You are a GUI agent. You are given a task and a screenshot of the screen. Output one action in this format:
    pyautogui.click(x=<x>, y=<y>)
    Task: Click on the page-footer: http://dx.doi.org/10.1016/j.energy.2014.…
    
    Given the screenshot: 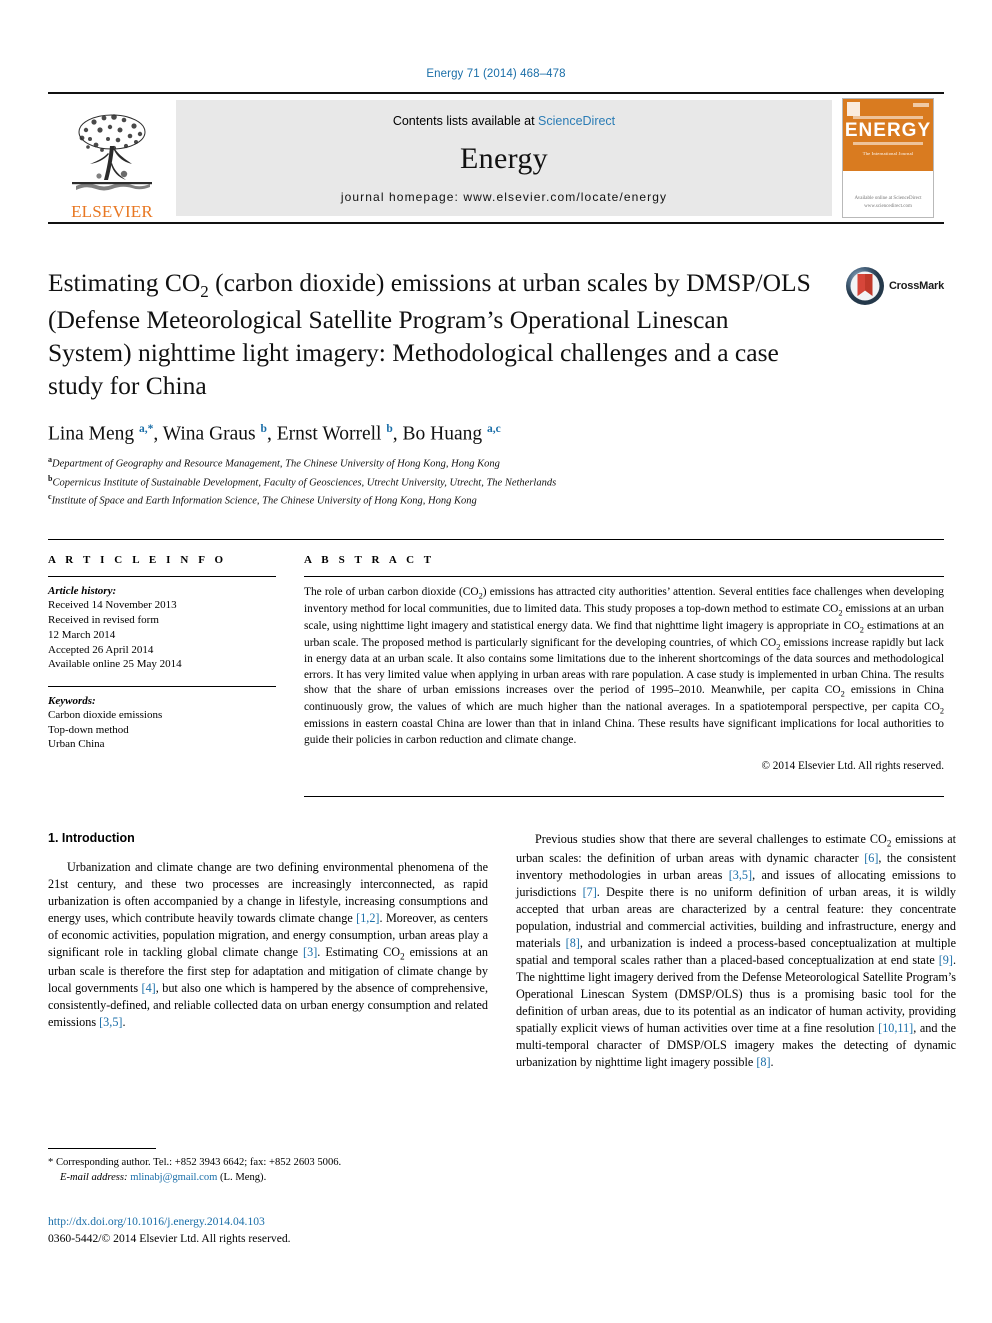 What is the action you would take?
    pyautogui.click(x=318, y=1230)
    